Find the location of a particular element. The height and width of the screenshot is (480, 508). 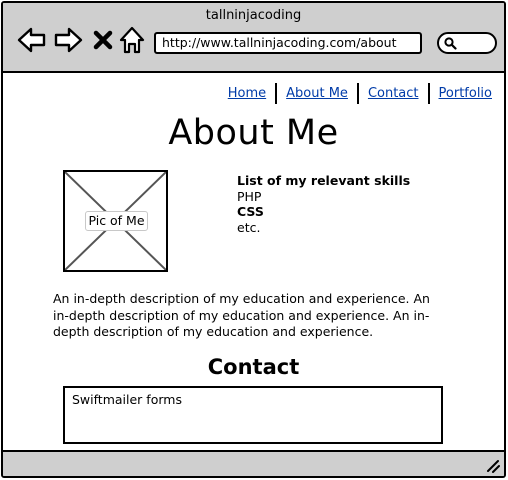

skills-list: List of my relevant skills PHP CSS etc. is located at coordinates (323, 204).